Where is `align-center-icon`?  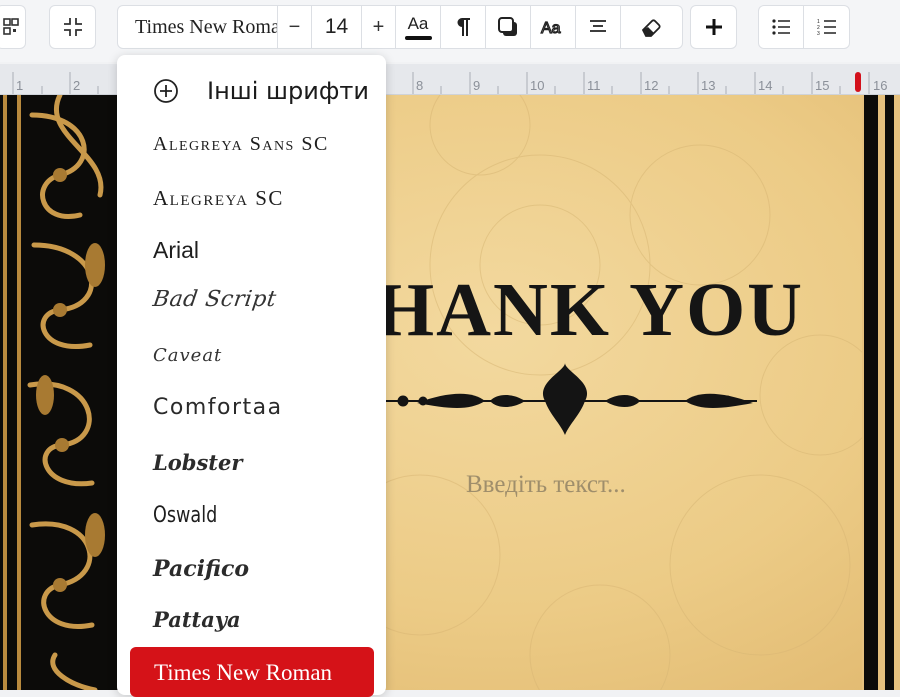
align-center-icon is located at coordinates (598, 26).